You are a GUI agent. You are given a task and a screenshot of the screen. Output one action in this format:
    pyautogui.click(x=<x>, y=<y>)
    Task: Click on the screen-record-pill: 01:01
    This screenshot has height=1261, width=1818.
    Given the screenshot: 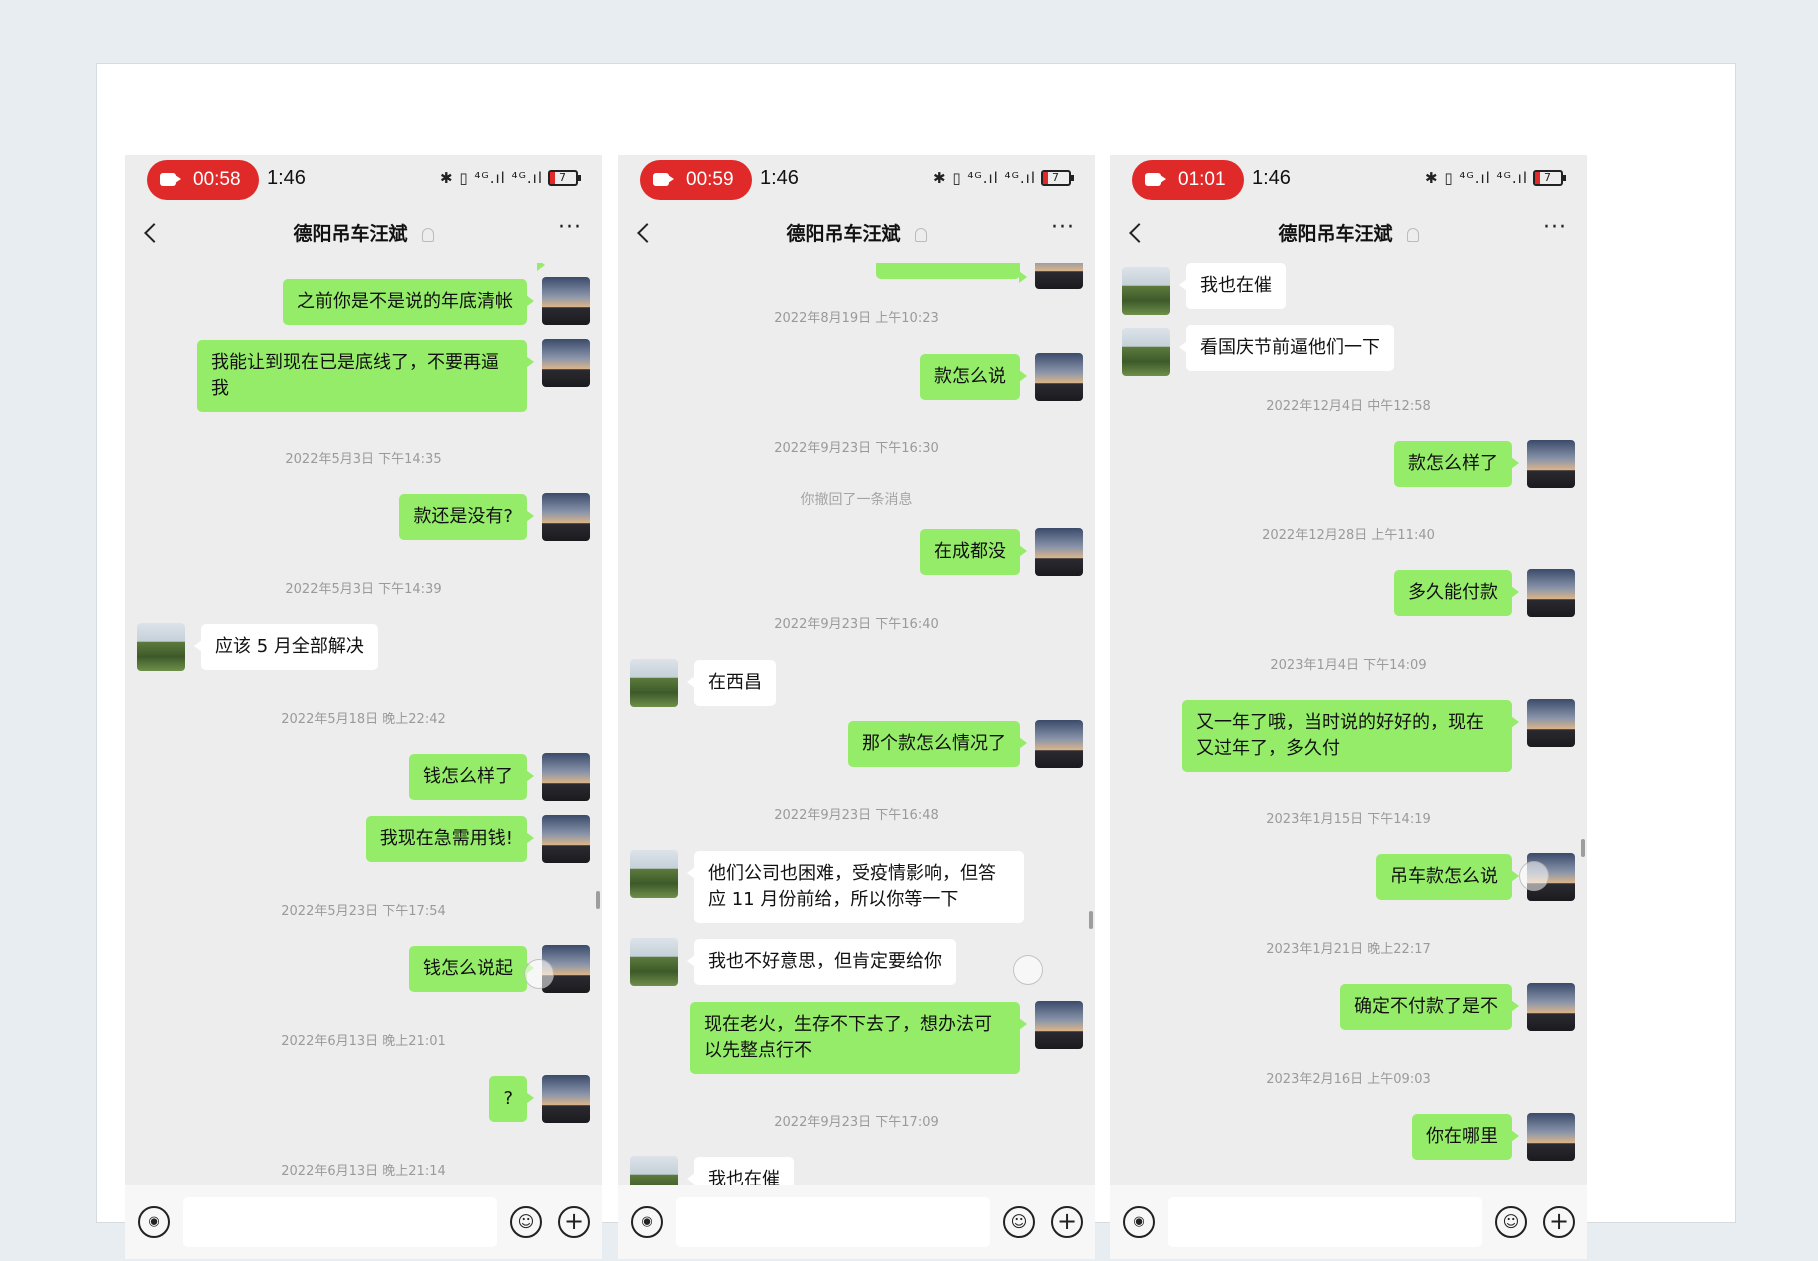 What is the action you would take?
    pyautogui.click(x=1188, y=180)
    